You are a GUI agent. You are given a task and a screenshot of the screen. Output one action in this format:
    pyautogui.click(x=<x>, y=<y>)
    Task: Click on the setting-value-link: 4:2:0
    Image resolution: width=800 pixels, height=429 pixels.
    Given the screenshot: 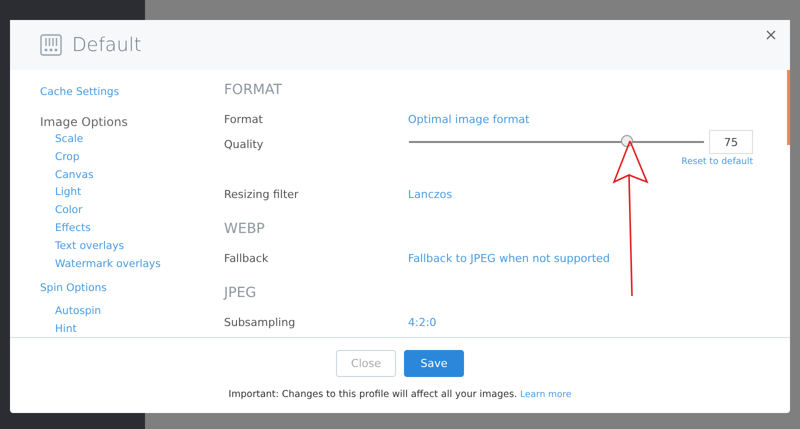 What is the action you would take?
    pyautogui.click(x=422, y=322)
    